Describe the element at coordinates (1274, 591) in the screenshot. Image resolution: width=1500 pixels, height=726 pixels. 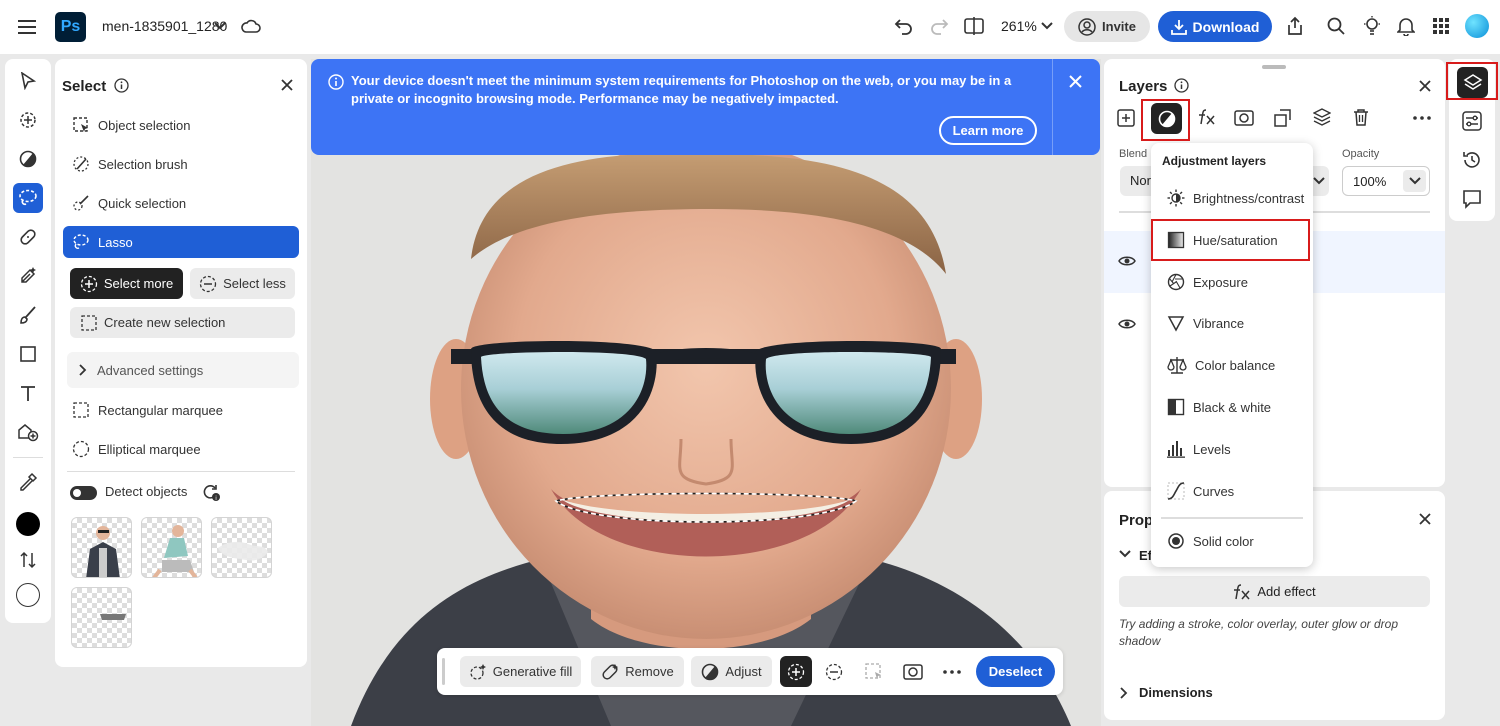
I see `add-effect-button: Add effect` at that location.